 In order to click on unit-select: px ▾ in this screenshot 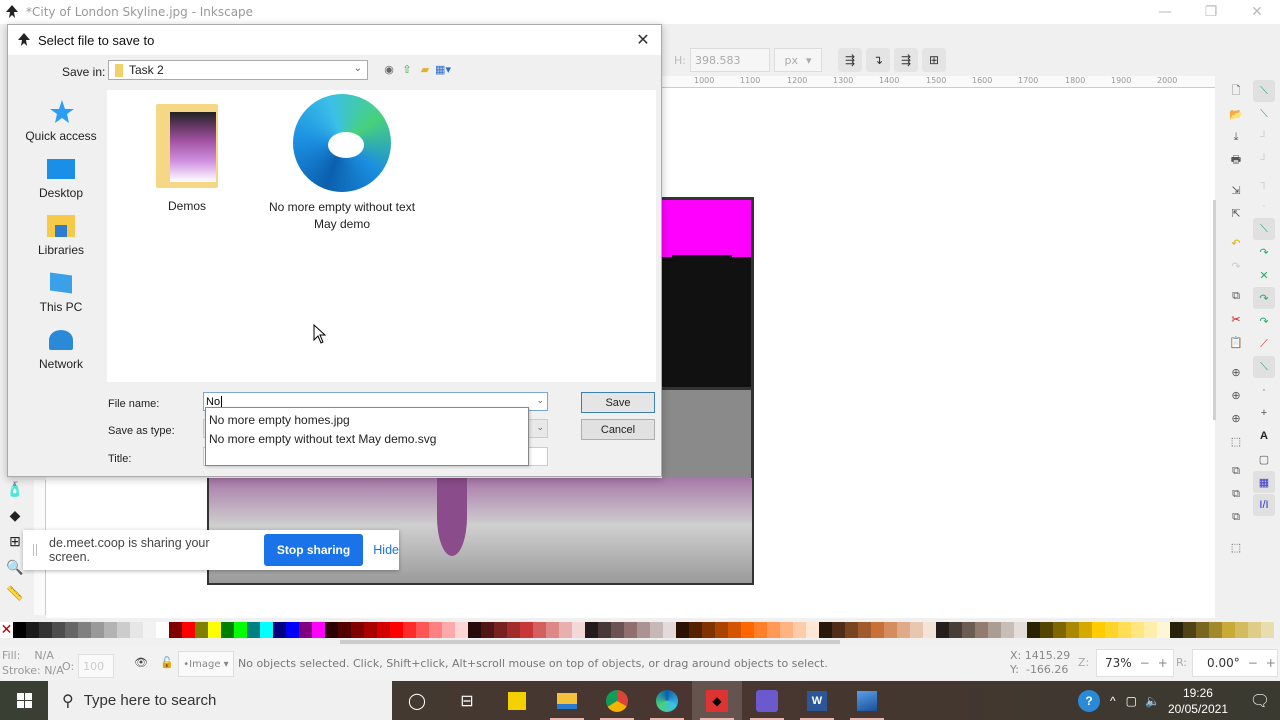, I will do `click(797, 60)`.